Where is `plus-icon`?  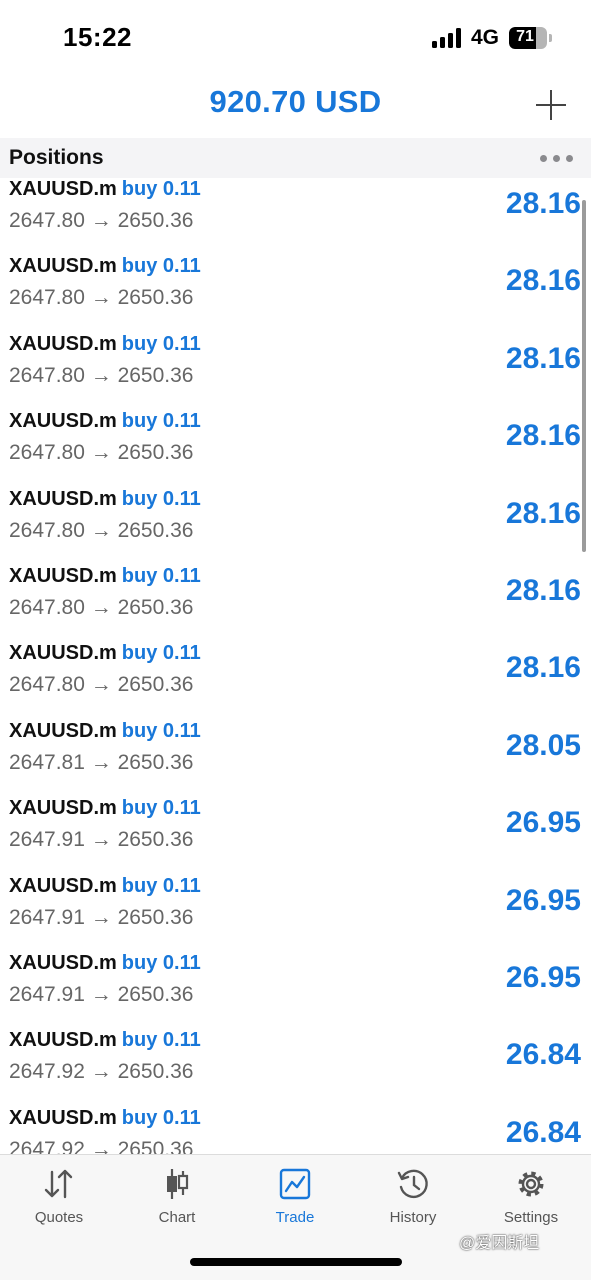
plus-icon is located at coordinates (551, 105).